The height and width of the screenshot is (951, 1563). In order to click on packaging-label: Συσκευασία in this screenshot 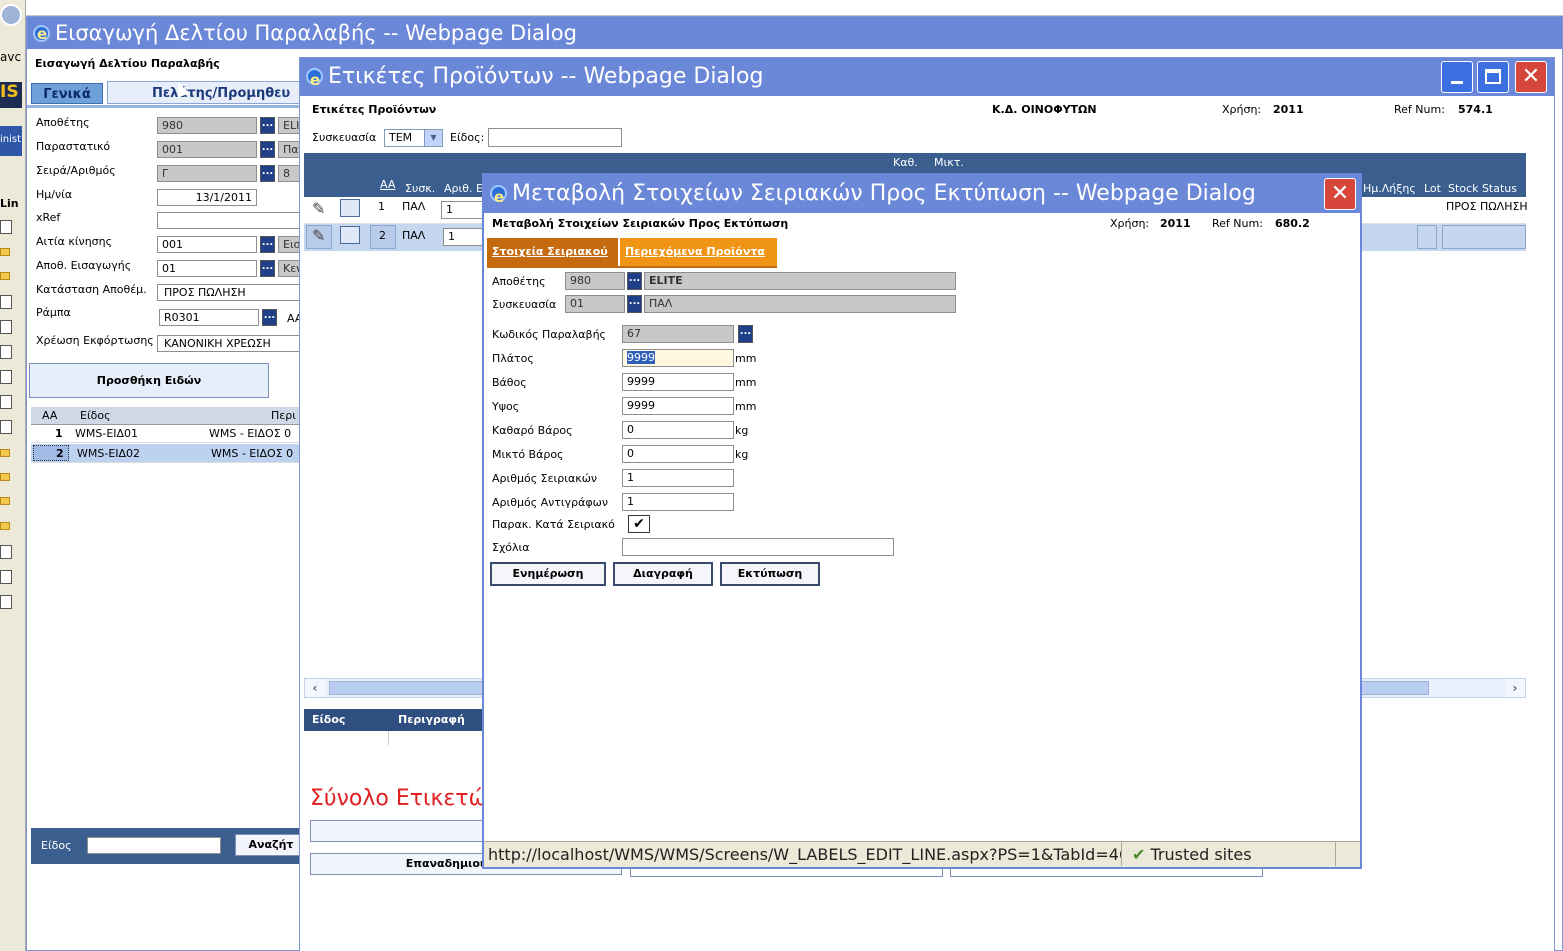, I will do `click(524, 304)`.